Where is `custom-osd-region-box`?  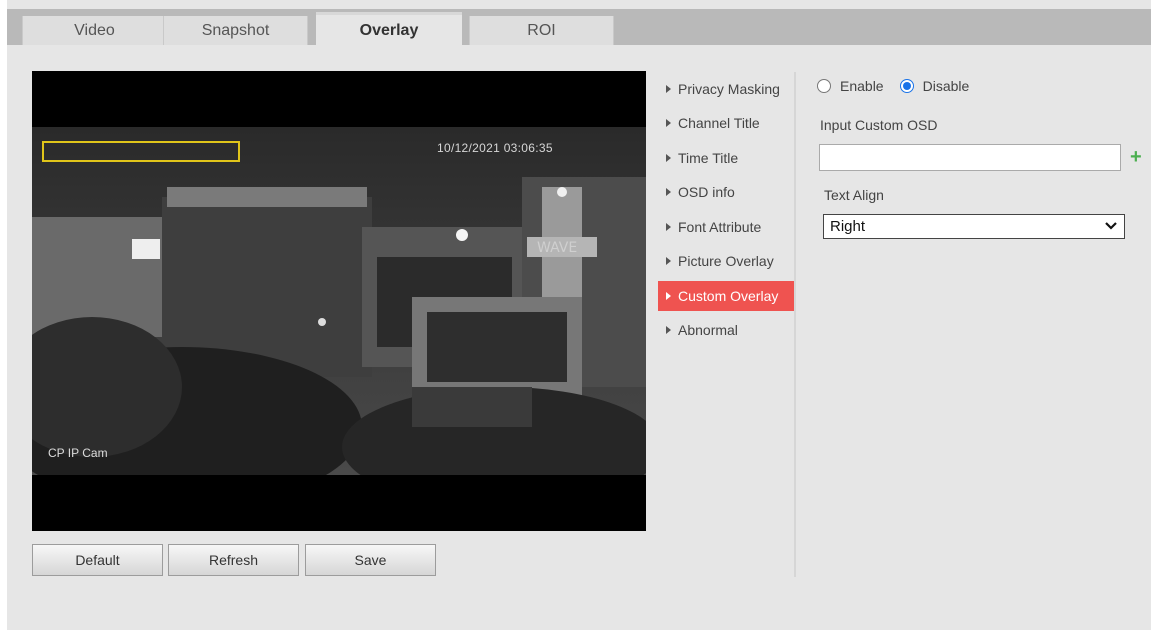 custom-osd-region-box is located at coordinates (141, 151).